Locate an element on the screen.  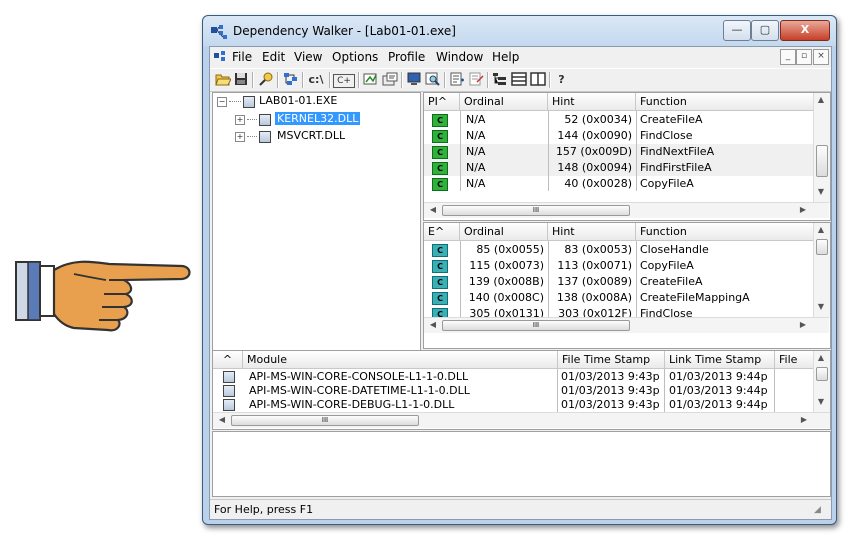
collapse-icon: − is located at coordinates (222, 102).